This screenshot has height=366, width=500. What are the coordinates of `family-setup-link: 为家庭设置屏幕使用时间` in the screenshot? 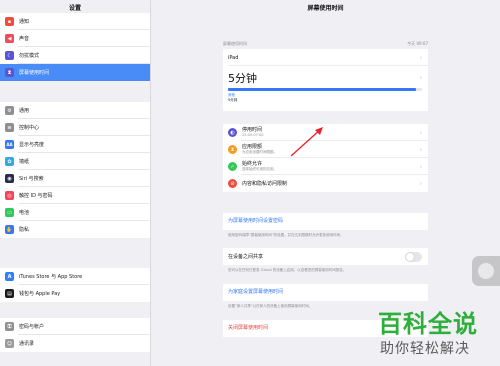 It's located at (325, 292).